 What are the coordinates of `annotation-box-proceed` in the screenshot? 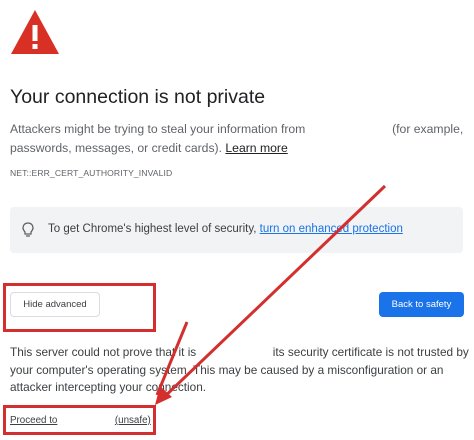 It's located at (79, 420).